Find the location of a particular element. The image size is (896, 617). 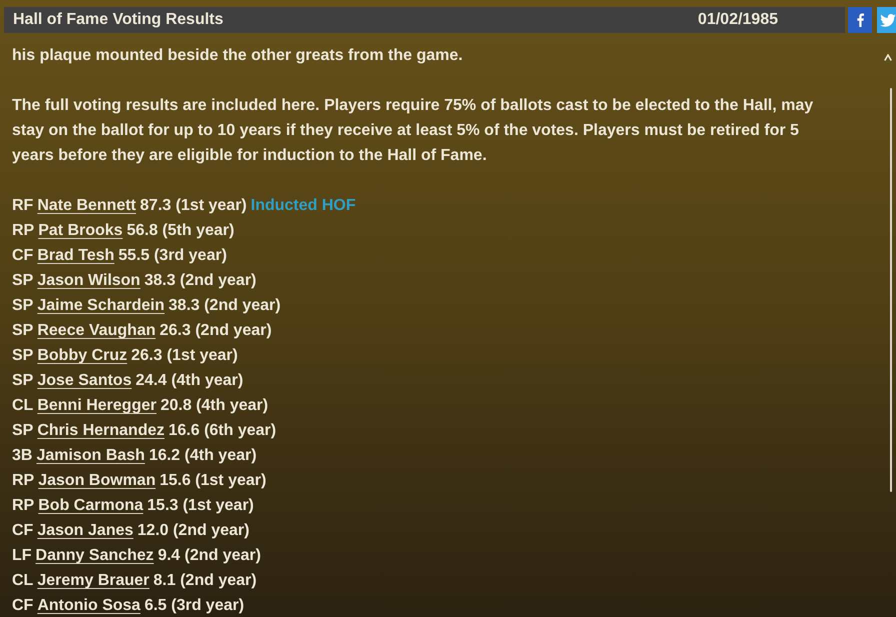

vote-result-text: 15.6 (1st year) is located at coordinates (213, 481).